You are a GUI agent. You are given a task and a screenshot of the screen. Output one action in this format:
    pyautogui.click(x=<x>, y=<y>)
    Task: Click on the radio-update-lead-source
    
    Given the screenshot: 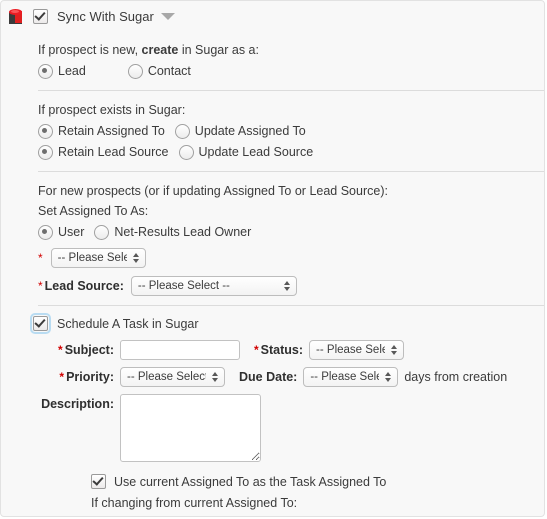 What is the action you would take?
    pyautogui.click(x=186, y=152)
    